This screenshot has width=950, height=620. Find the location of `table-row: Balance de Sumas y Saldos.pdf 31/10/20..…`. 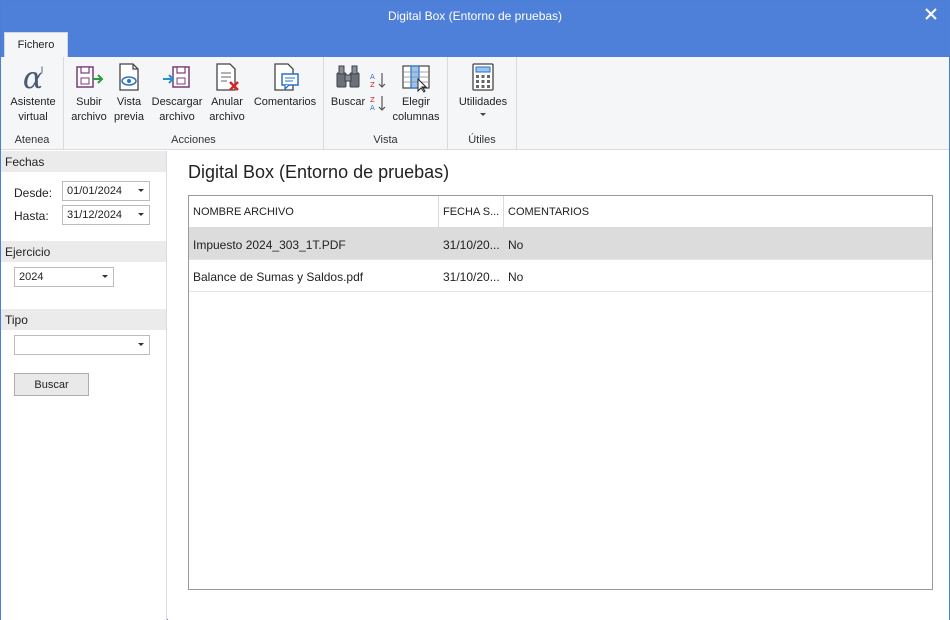

table-row: Balance de Sumas y Saldos.pdf 31/10/20..… is located at coordinates (560, 276).